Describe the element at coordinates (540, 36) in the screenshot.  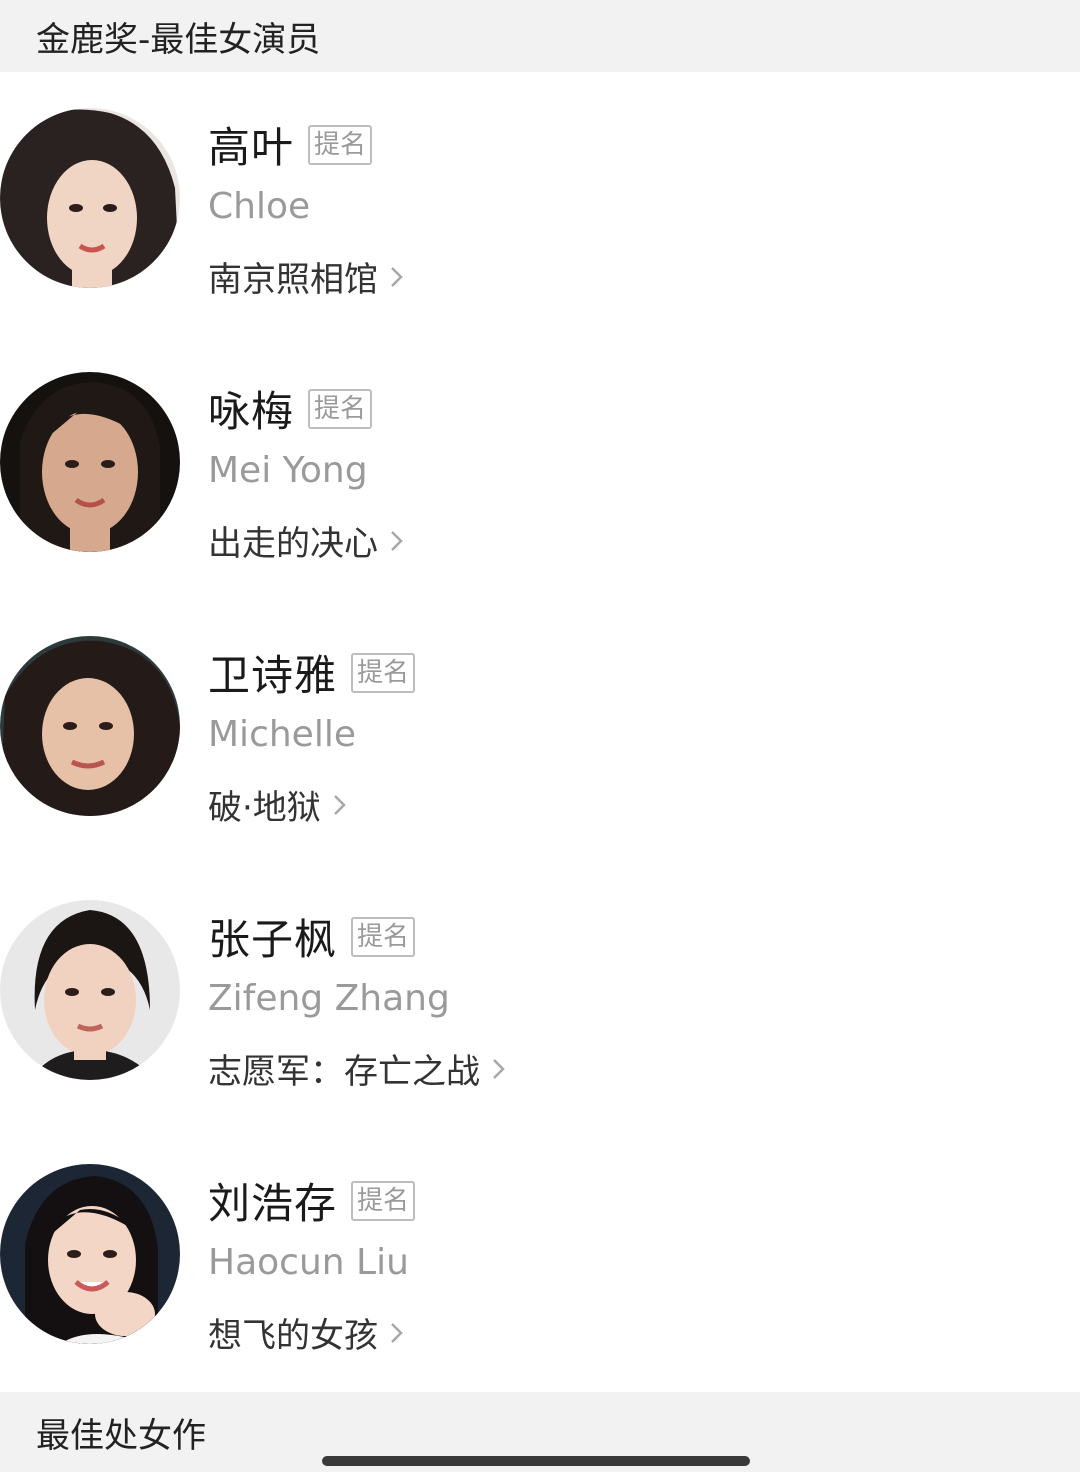
I see `section-header-best-actress: 金鹿奖-最佳女演员` at that location.